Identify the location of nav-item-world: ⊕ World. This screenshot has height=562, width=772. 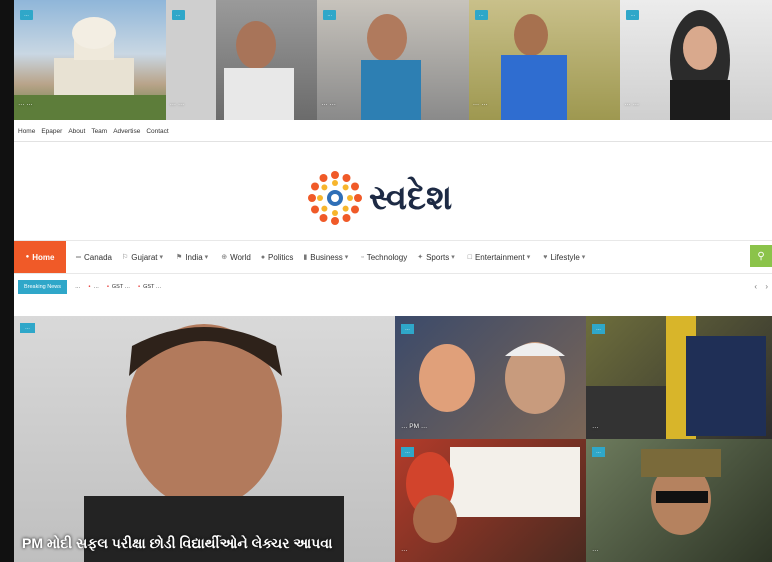
(236, 257).